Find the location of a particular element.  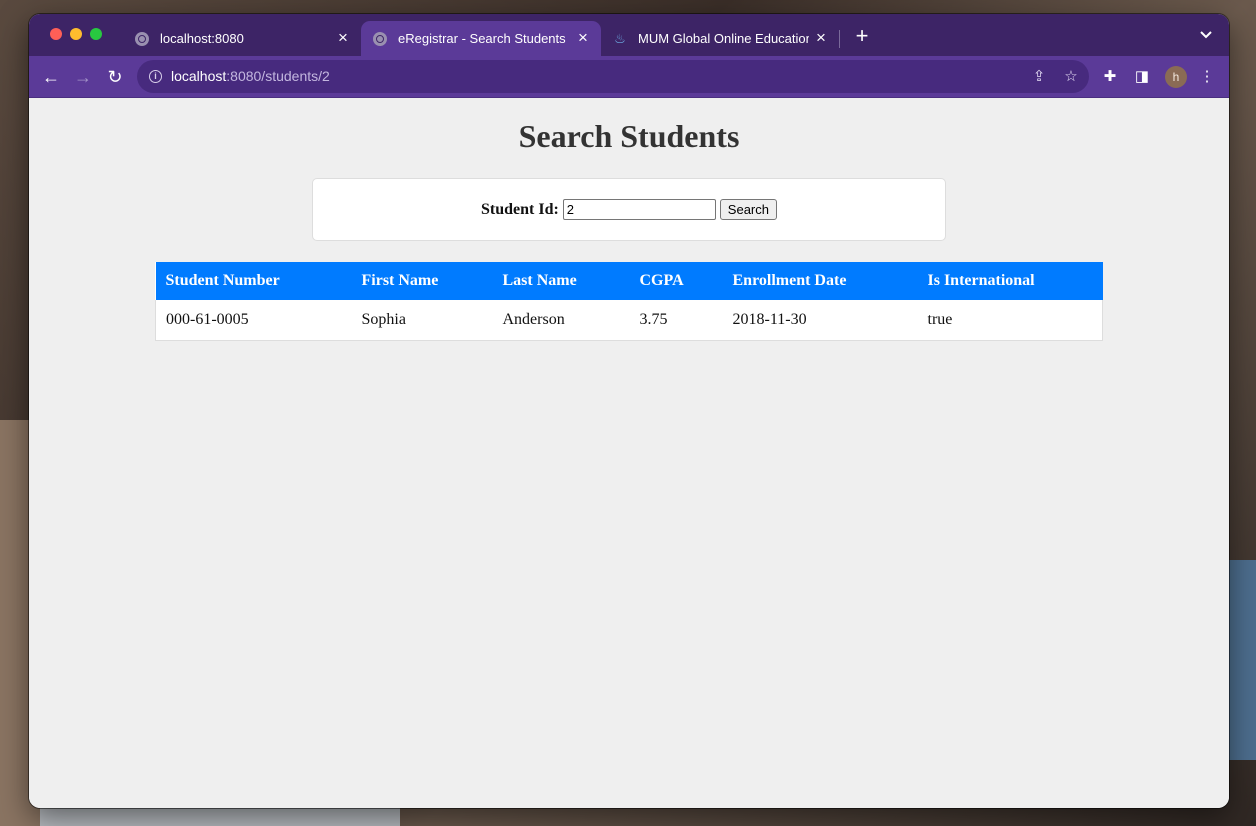

java-icon: ♨ is located at coordinates (620, 38).